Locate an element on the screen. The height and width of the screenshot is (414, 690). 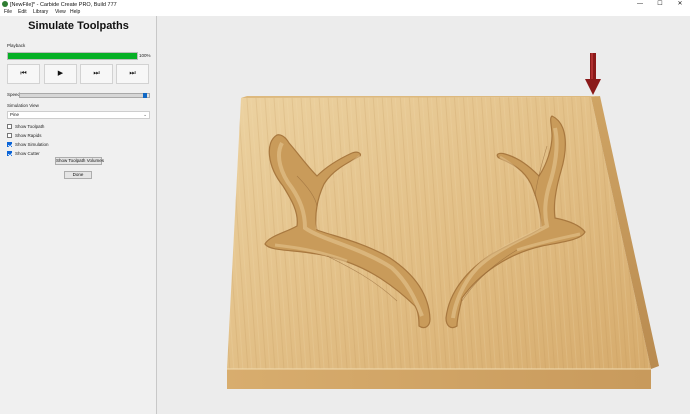
playback-progress-bar is located at coordinates (72, 56).